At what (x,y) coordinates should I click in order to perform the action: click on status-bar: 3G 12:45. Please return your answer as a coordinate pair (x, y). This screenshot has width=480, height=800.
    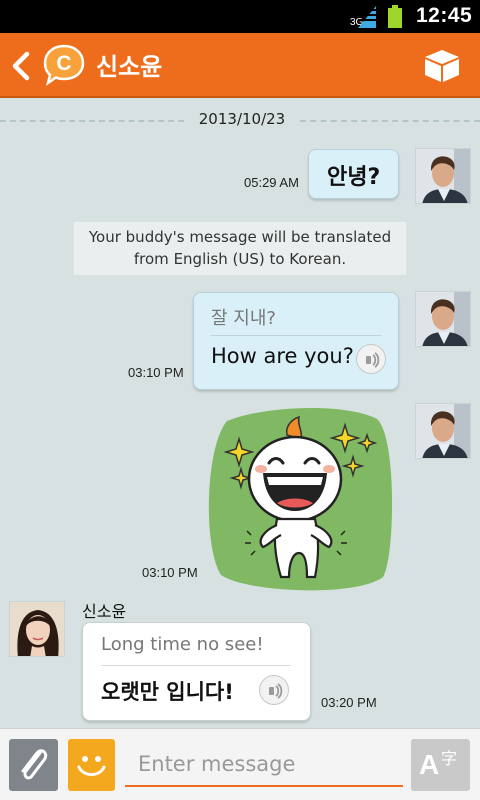
    Looking at the image, I should click on (240, 16).